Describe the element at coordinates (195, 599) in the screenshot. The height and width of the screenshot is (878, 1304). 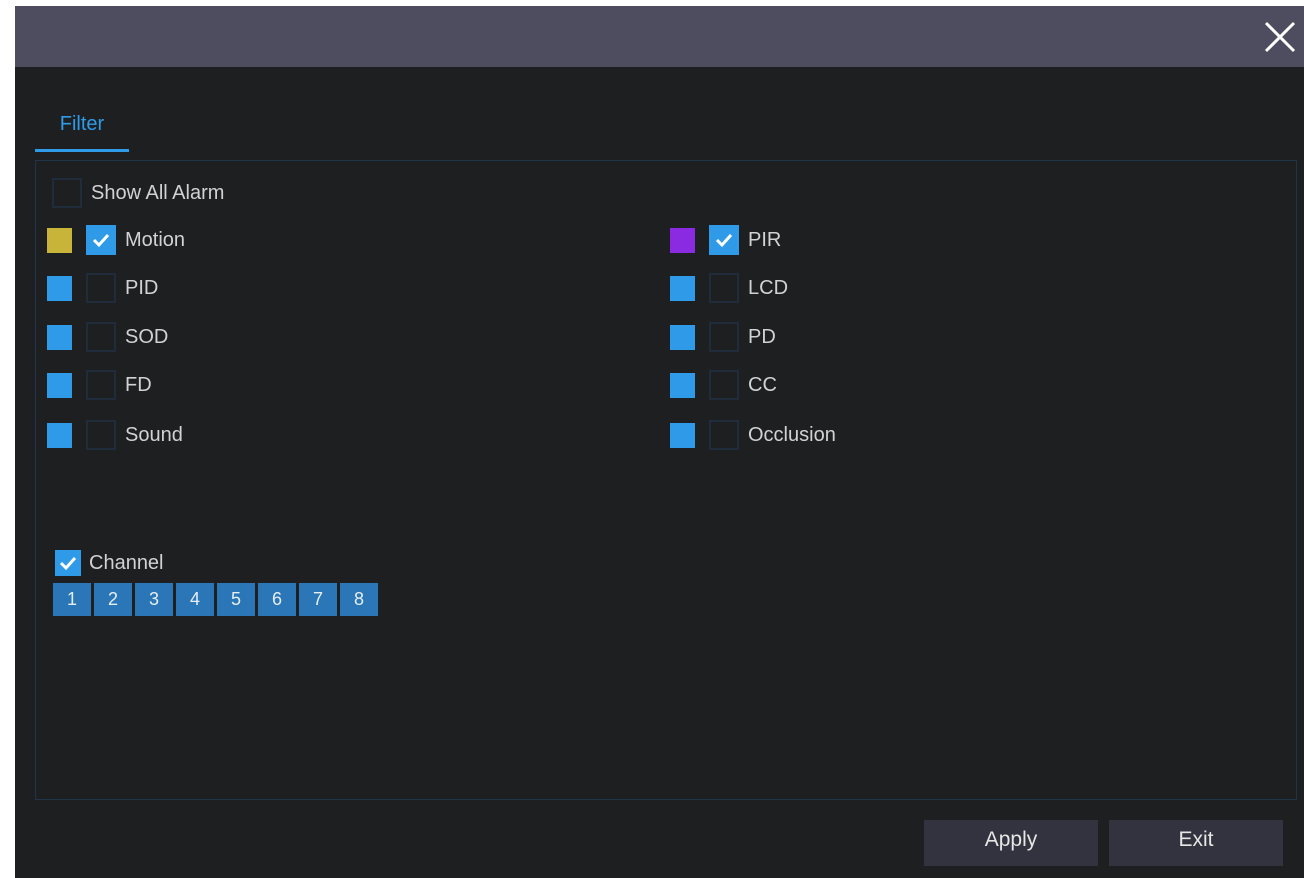
I see `channel-button-4: 4` at that location.